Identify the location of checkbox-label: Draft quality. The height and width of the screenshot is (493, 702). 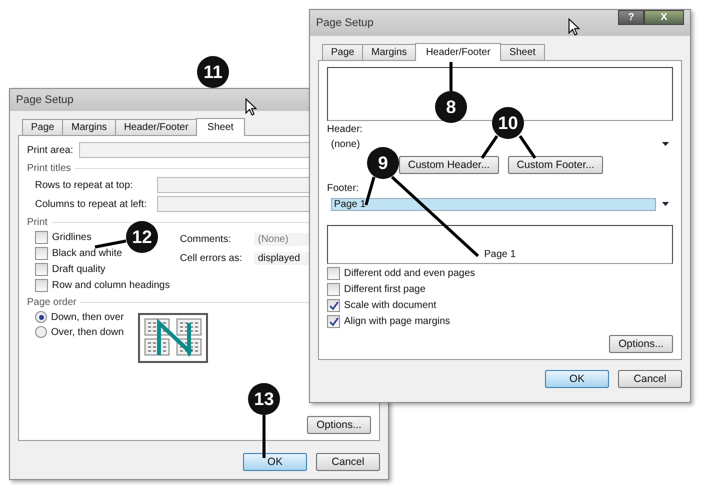
(79, 269).